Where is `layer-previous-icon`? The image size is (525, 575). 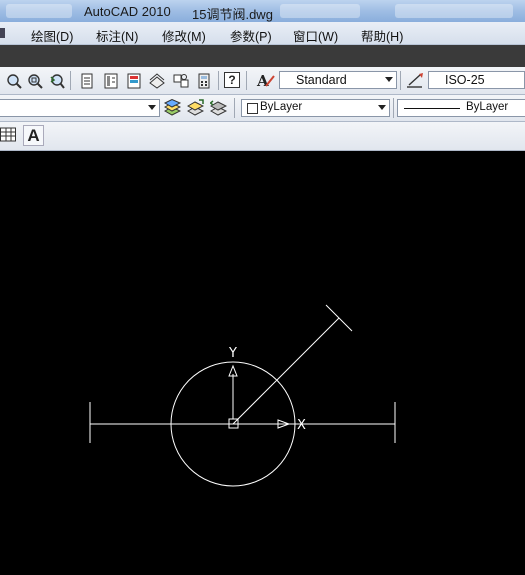
layer-previous-icon is located at coordinates (218, 107).